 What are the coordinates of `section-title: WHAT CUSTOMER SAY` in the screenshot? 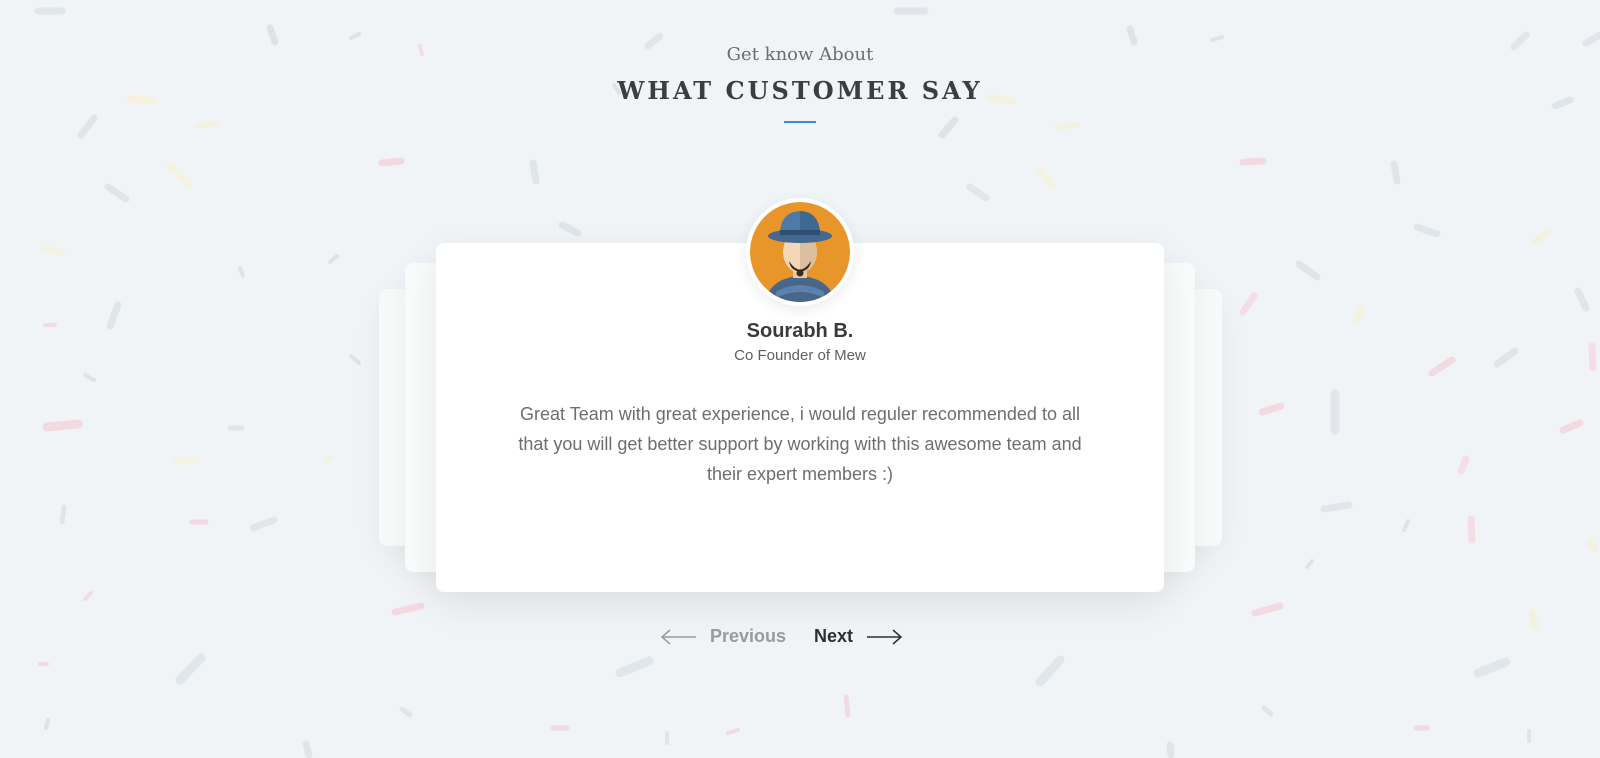 It's located at (800, 90).